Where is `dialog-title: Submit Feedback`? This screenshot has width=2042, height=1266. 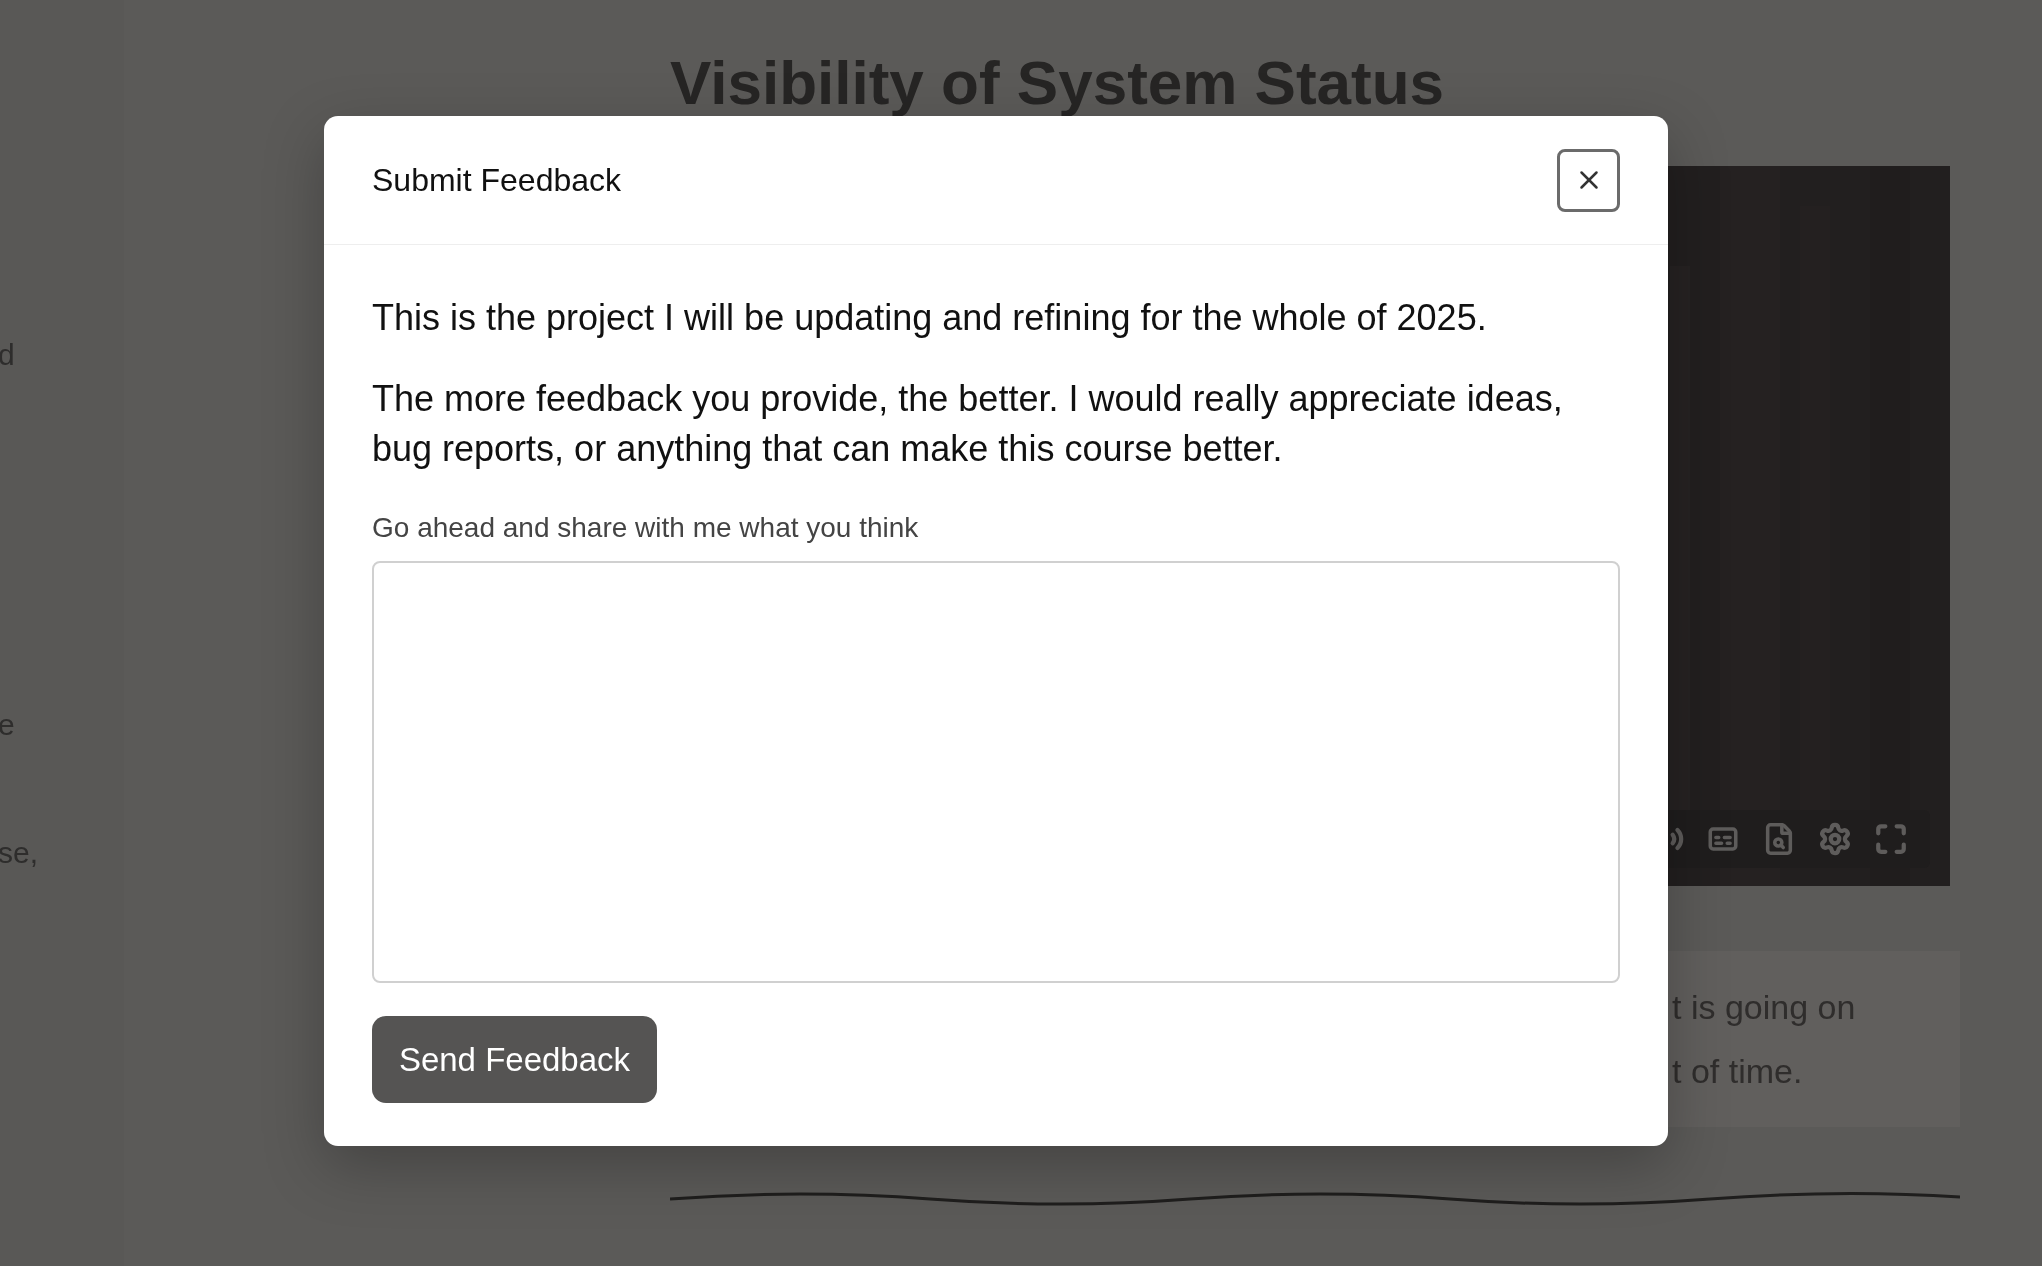
dialog-title: Submit Feedback is located at coordinates (496, 180).